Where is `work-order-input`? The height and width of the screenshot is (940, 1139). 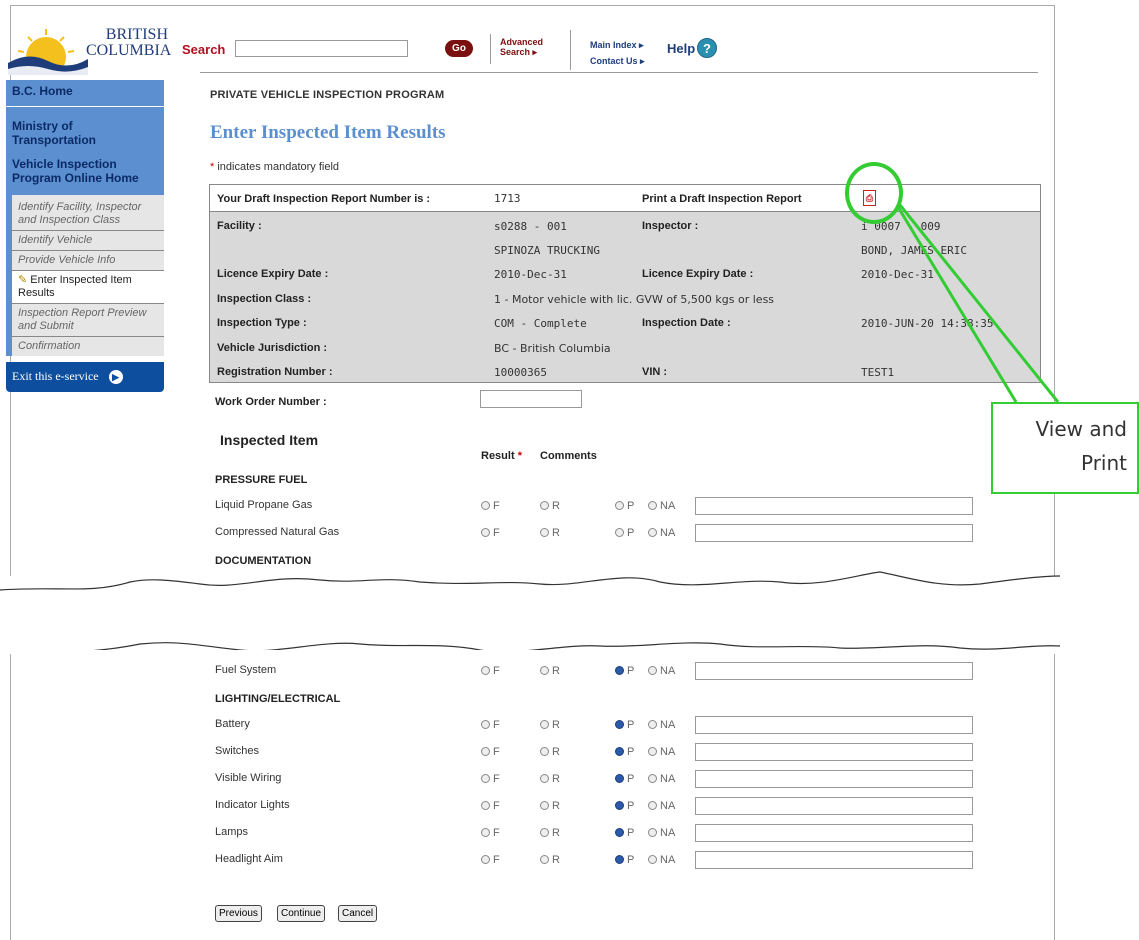 work-order-input is located at coordinates (531, 399).